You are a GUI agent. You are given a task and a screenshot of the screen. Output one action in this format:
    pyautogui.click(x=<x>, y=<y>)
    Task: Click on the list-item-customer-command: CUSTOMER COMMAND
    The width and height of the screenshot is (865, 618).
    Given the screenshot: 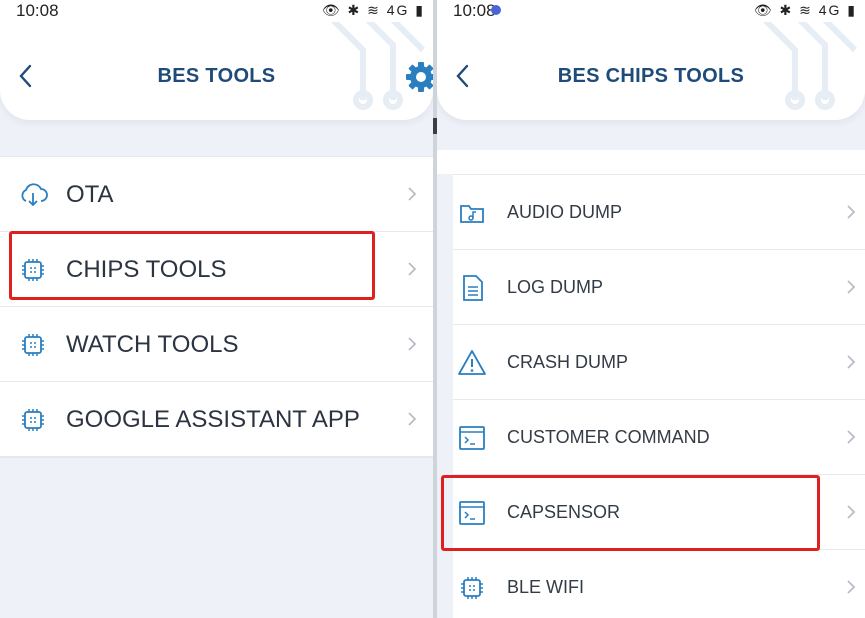 What is the action you would take?
    pyautogui.click(x=659, y=437)
    